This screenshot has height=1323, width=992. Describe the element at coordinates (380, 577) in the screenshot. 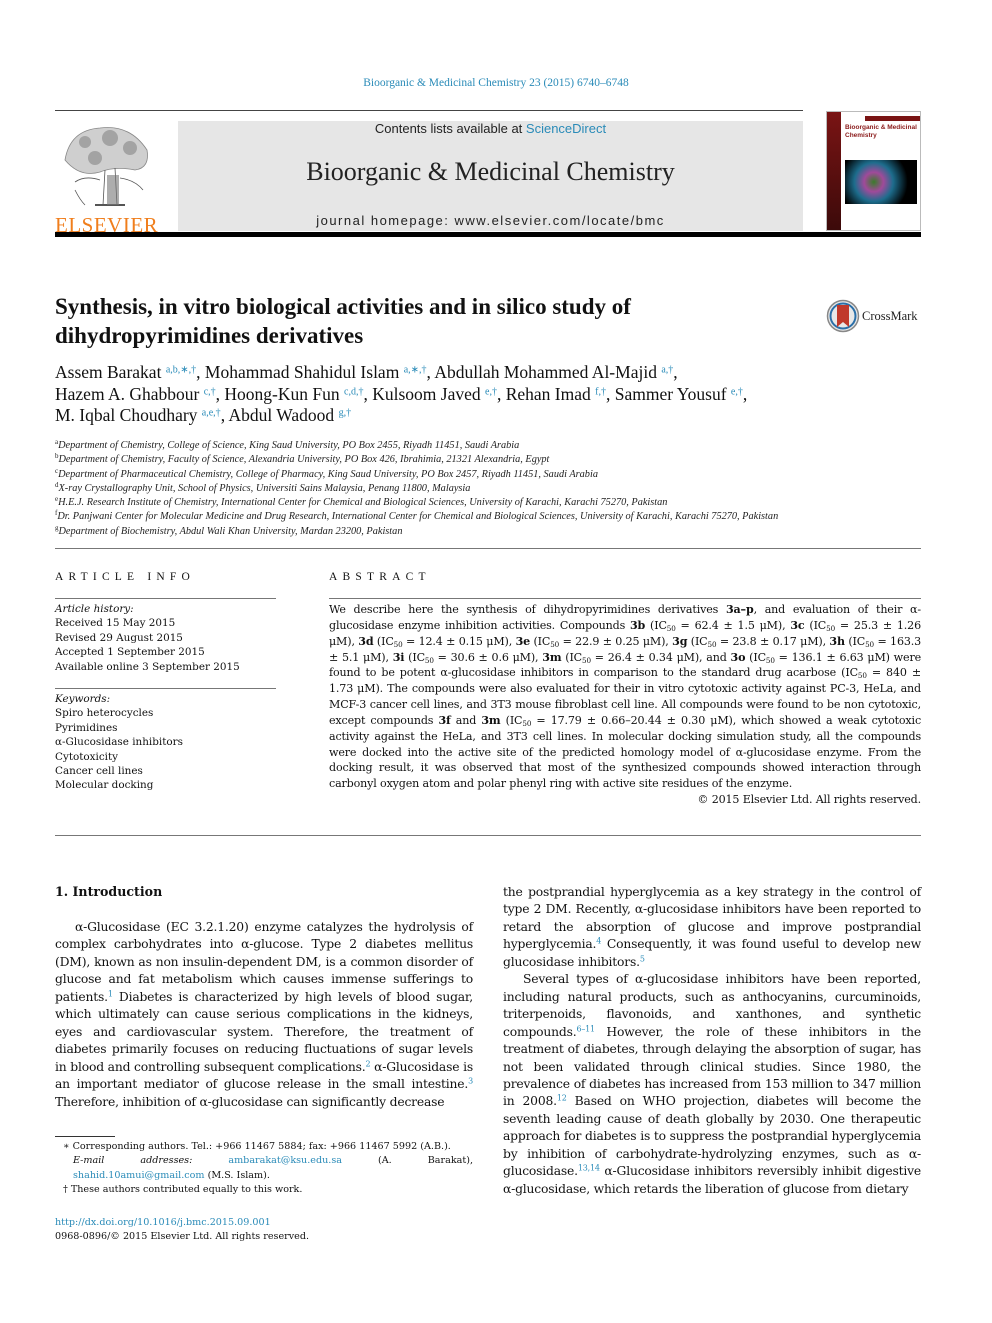

I see `abstract-heading: ABSTRACT` at that location.